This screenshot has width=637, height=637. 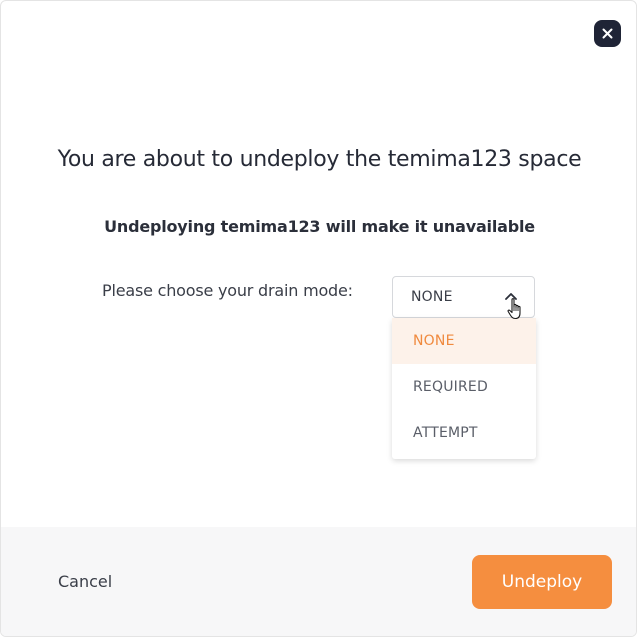 I want to click on close-button, so click(x=607, y=33).